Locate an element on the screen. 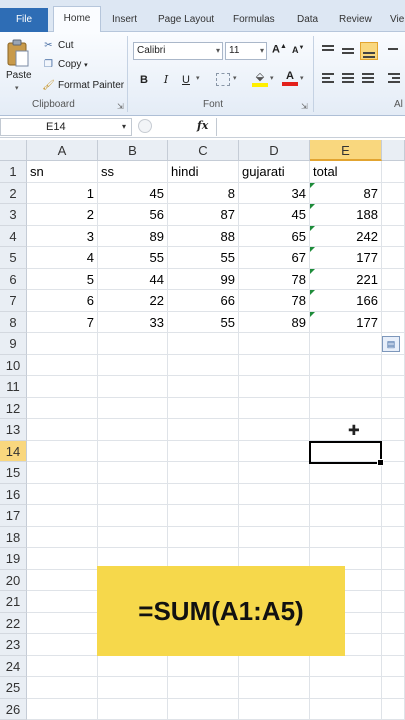 The width and height of the screenshot is (405, 720). cell-e13 is located at coordinates (346, 430).